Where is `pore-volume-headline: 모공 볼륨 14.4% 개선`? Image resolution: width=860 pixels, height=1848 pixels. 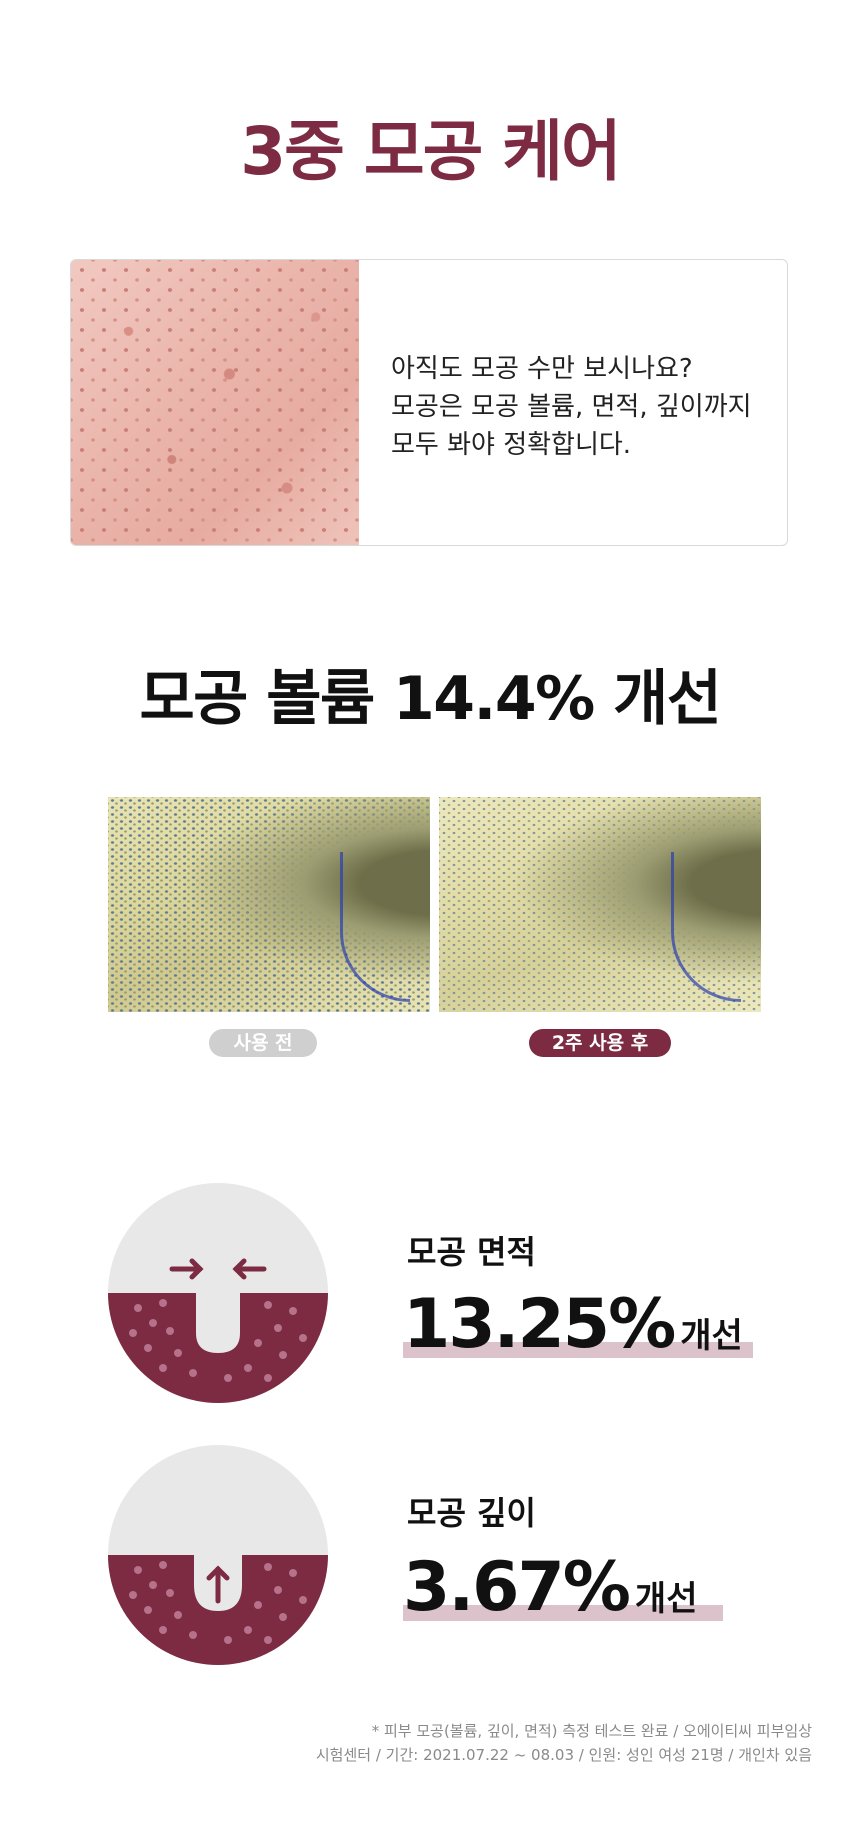
pore-volume-headline: 모공 볼륨 14.4% 개선 is located at coordinates (430, 699).